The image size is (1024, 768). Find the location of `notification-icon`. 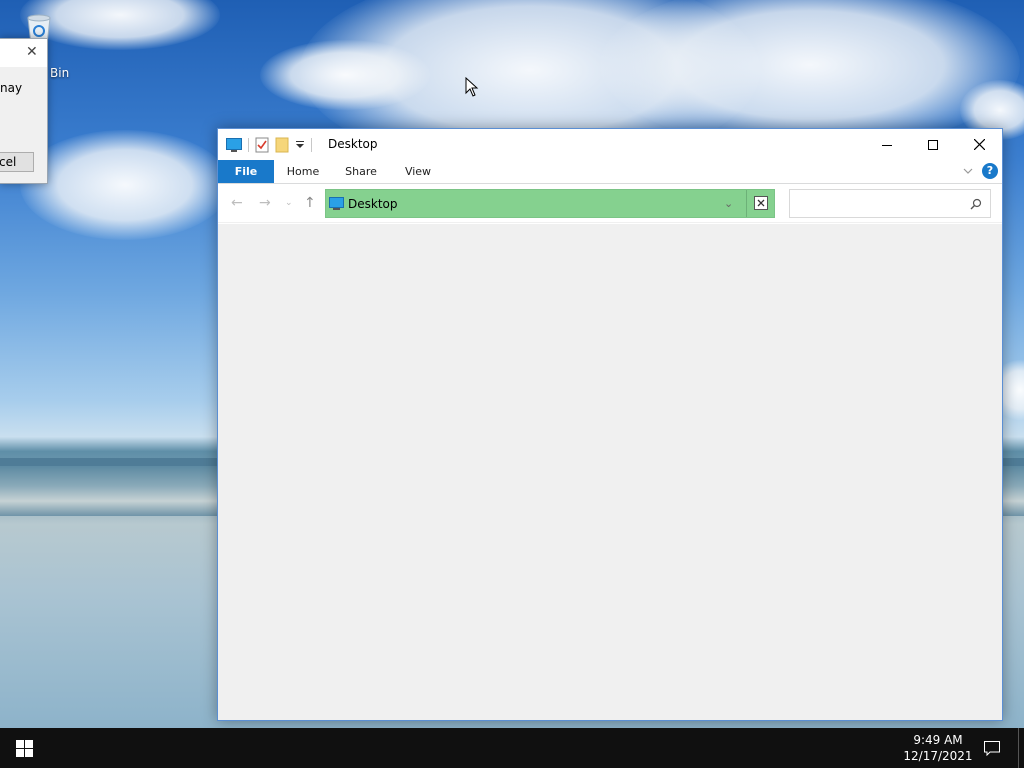

notification-icon is located at coordinates (992, 748).